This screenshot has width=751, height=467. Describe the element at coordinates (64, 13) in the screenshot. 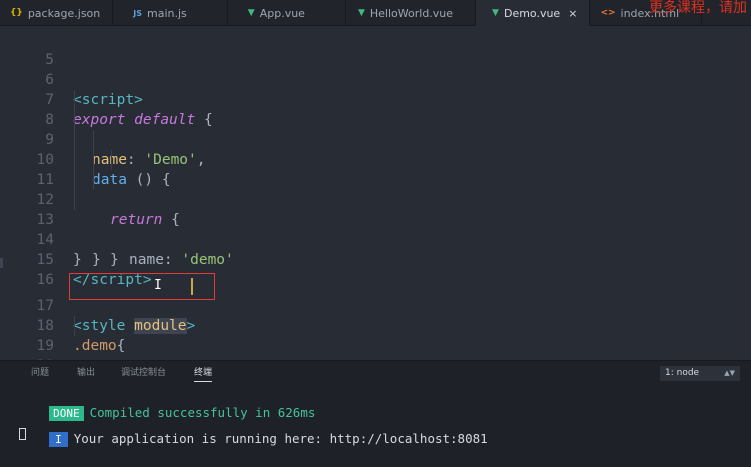

I see `tab-label: package.json` at that location.